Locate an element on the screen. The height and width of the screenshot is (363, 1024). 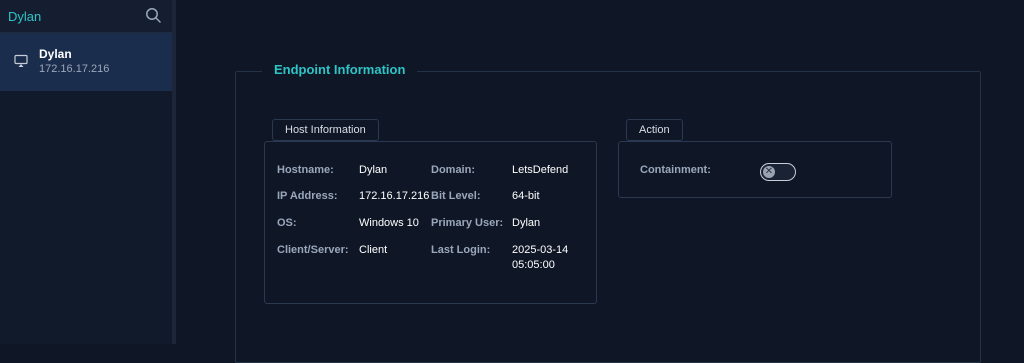
os-label: OS: is located at coordinates (287, 223).